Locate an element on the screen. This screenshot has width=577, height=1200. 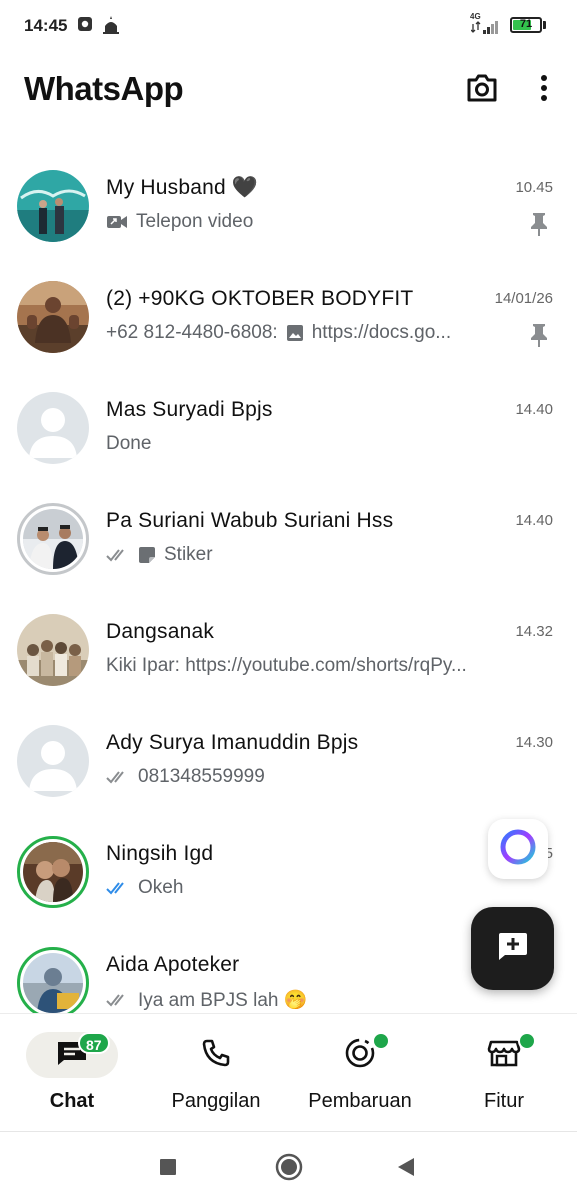
nav-label: Panggilan is located at coordinates (216, 1101).